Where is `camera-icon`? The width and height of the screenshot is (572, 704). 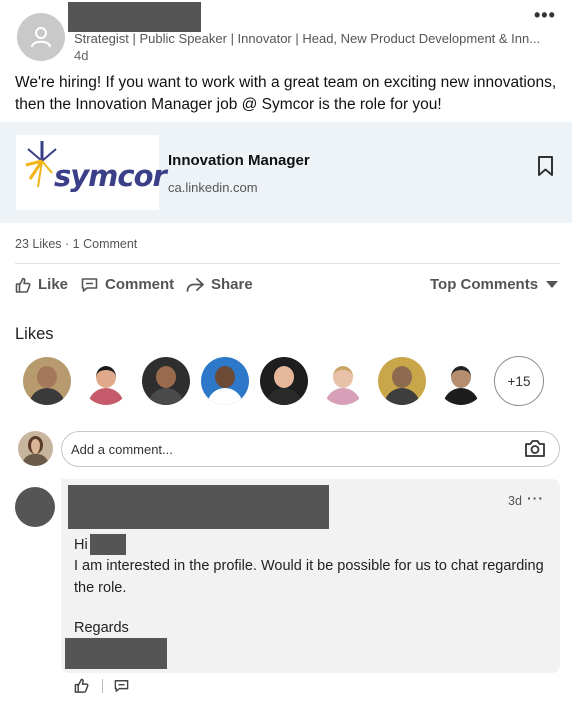
camera-icon is located at coordinates (535, 448).